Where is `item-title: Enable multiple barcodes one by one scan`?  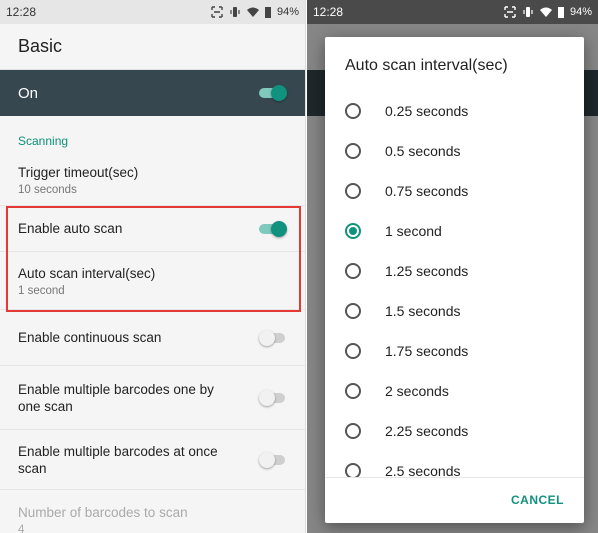 item-title: Enable multiple barcodes one by one scan is located at coordinates (116, 397).